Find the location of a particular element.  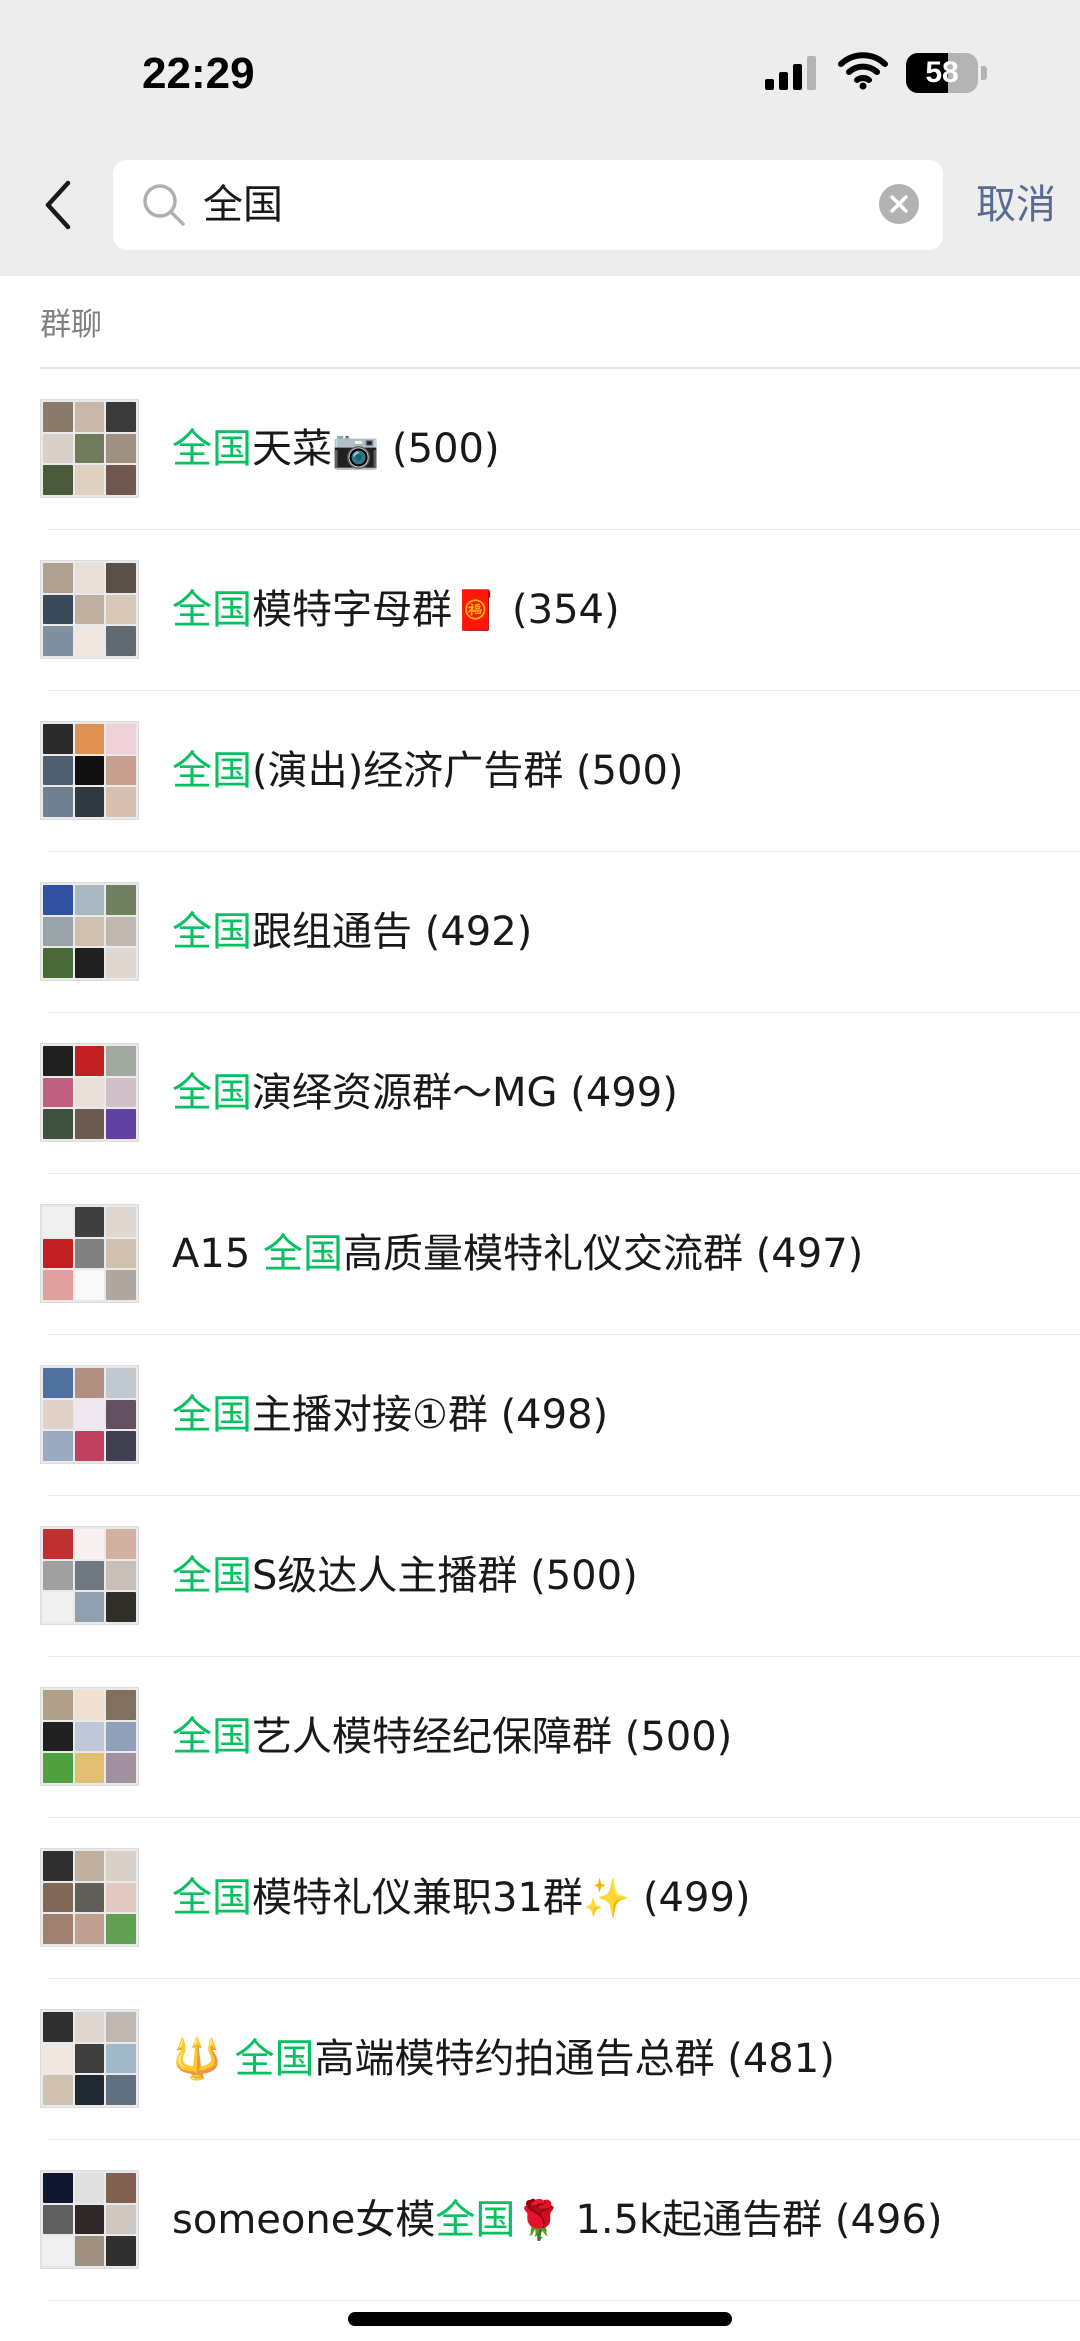

title-rest: 模特字母群 is located at coordinates (352, 610).